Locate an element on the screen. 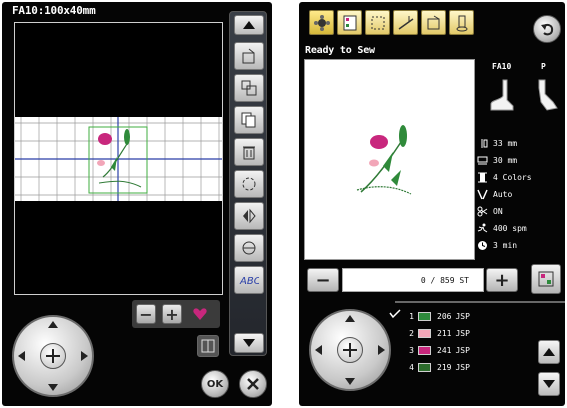 The height and width of the screenshot is (408, 567). border-button is located at coordinates (249, 184).